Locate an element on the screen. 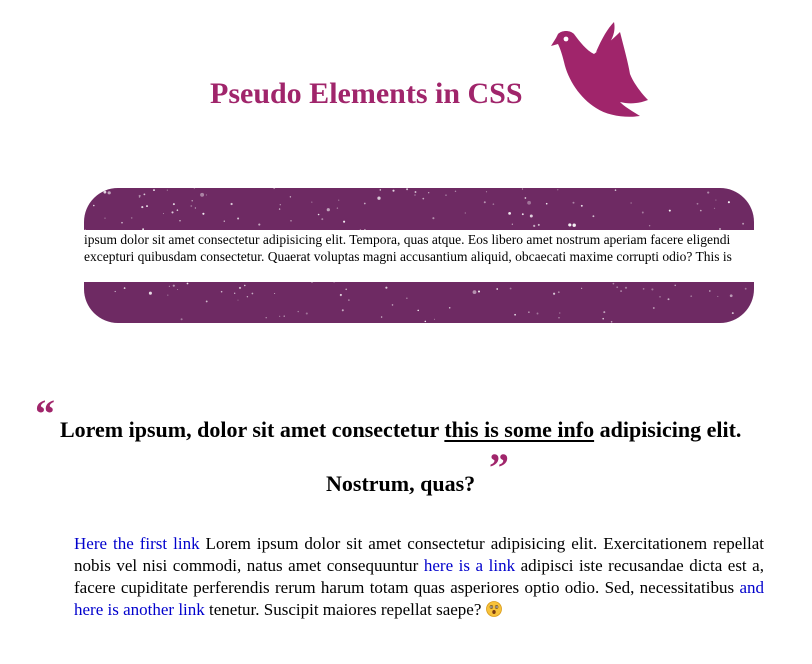  bird-icon is located at coordinates (599, 69).